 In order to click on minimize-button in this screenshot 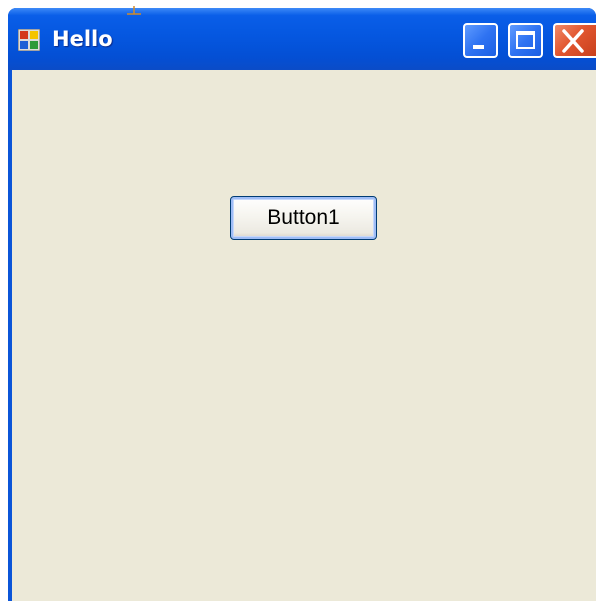, I will do `click(480, 40)`.